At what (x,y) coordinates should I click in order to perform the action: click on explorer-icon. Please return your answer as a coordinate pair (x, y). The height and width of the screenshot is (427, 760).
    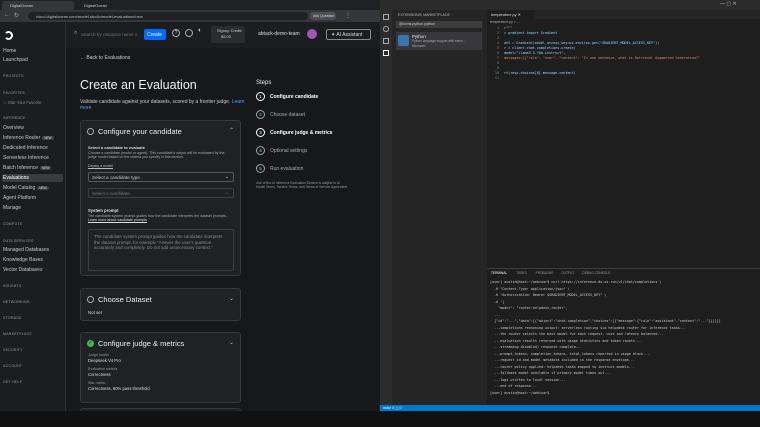
    Looking at the image, I should click on (386, 17).